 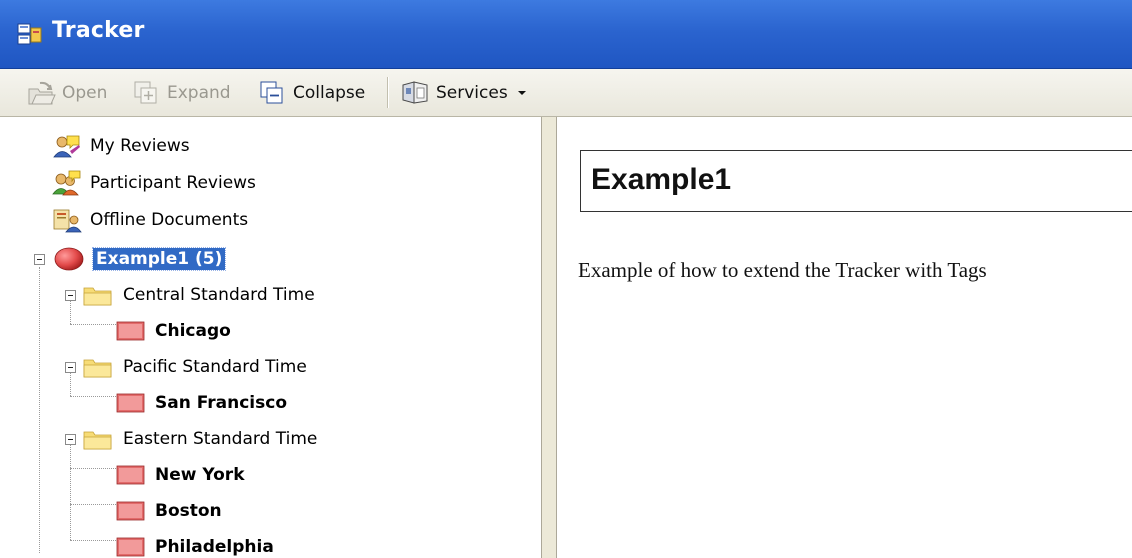 I want to click on tree-item-new-york: New York, so click(x=180, y=475).